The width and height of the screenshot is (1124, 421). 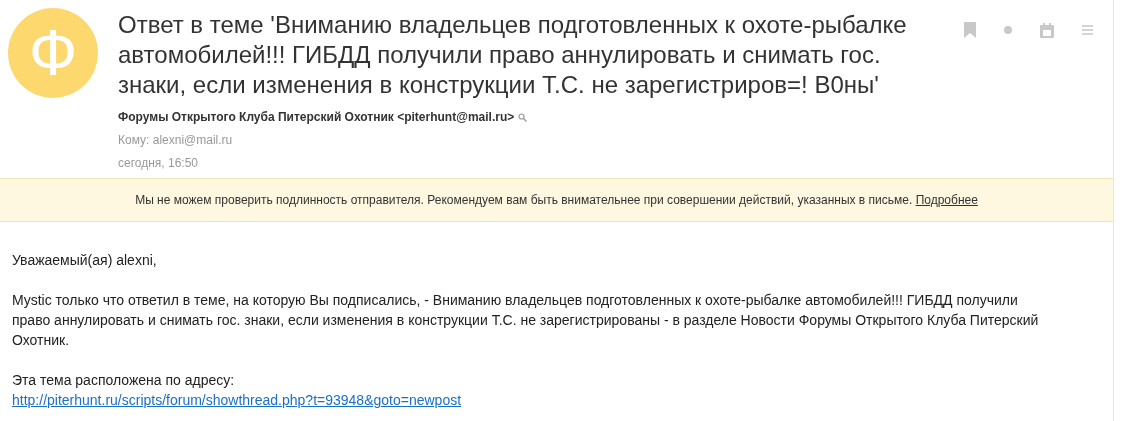 I want to click on date: сегодня, 16:50, so click(x=159, y=163).